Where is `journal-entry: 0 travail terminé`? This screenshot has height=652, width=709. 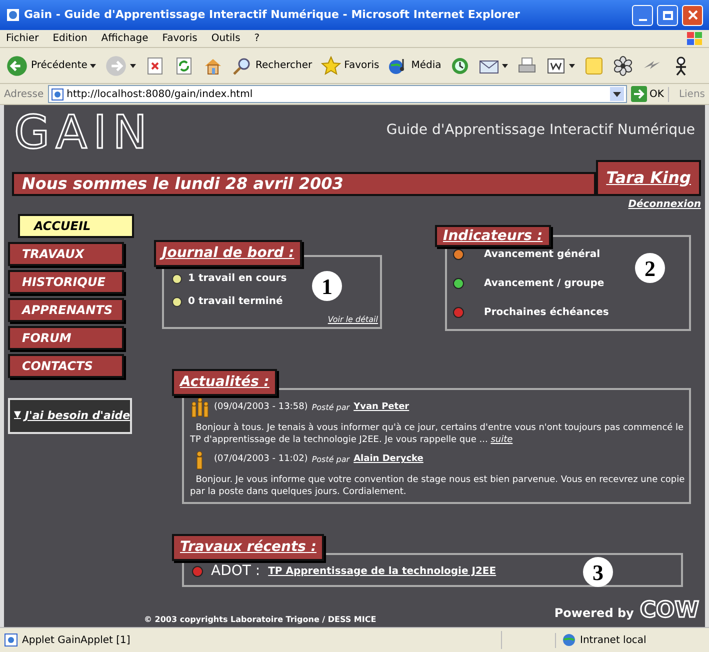 journal-entry: 0 travail terminé is located at coordinates (235, 302).